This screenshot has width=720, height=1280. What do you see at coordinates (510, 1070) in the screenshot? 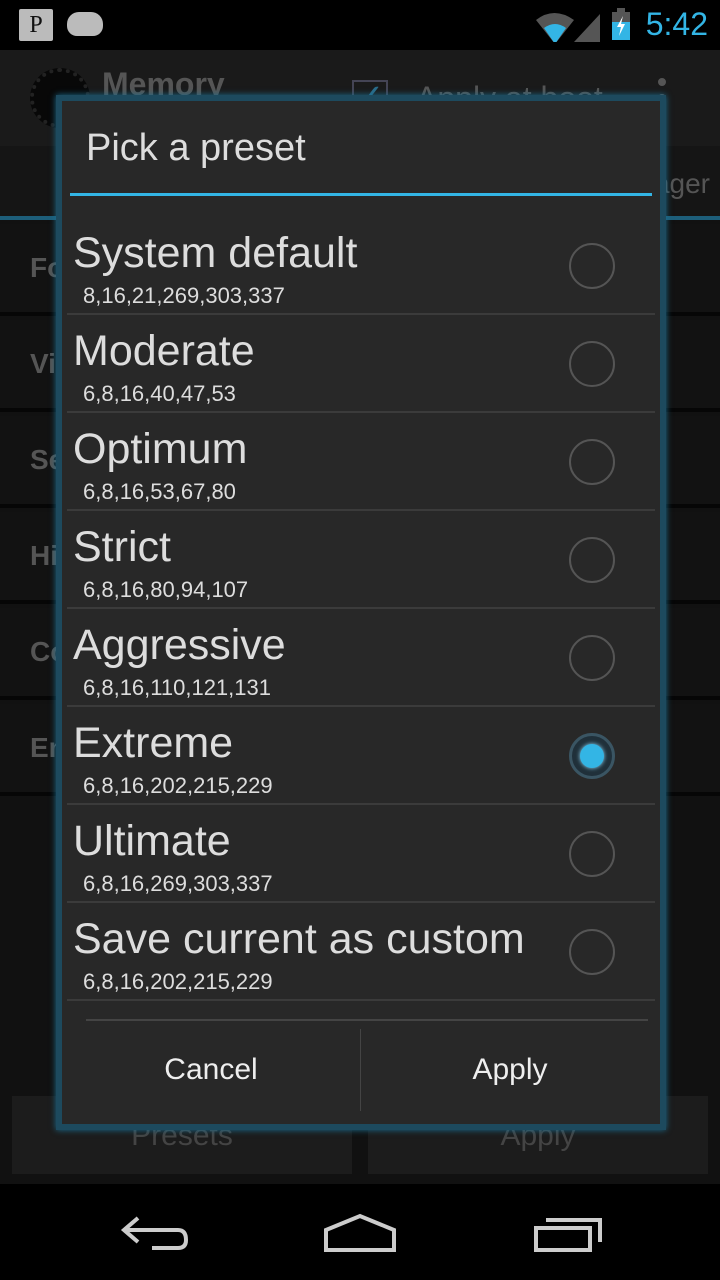
I see `apply-button: Apply` at bounding box center [510, 1070].